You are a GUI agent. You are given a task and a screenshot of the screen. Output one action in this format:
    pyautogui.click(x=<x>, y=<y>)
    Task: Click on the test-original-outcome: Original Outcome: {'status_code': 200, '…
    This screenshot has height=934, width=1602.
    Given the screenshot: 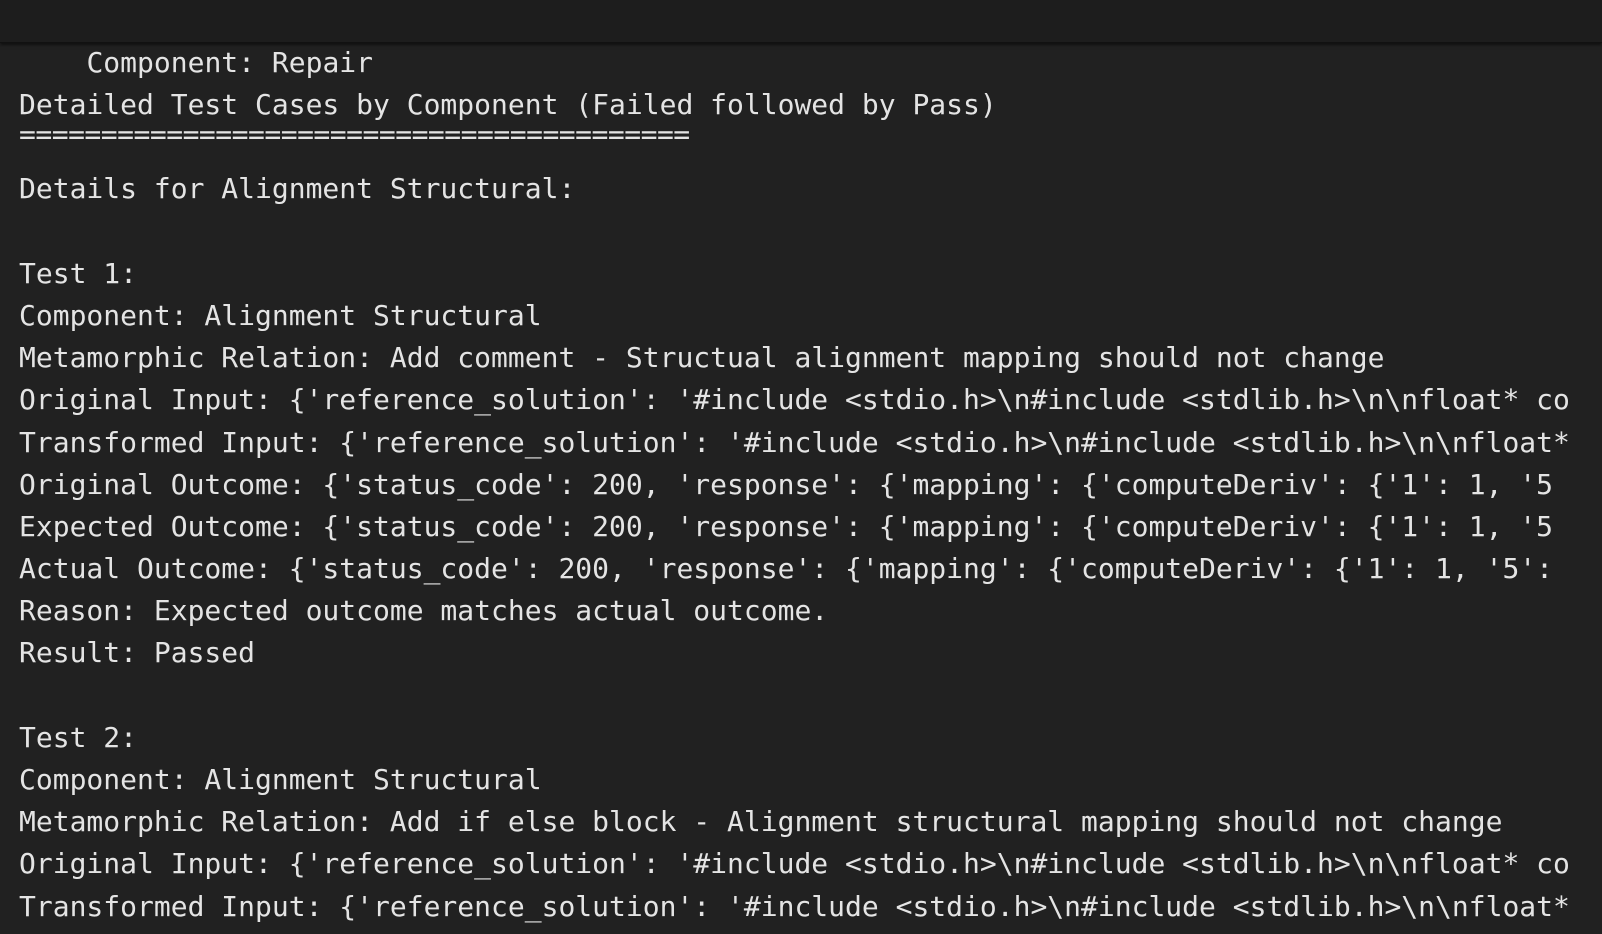 What is the action you would take?
    pyautogui.click(x=786, y=484)
    